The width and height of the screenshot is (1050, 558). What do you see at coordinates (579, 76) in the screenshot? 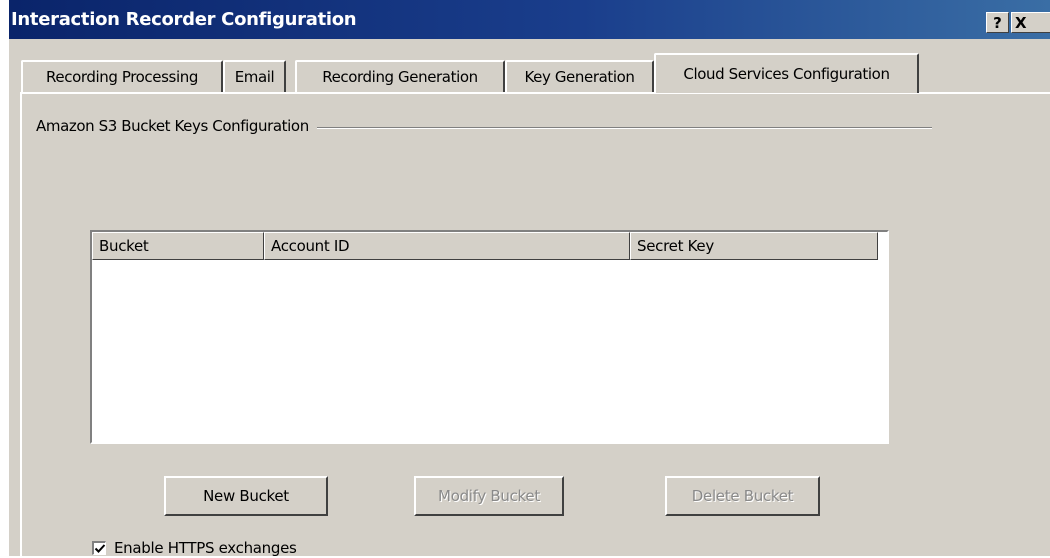
I see `tab-key-generation: Key Generation` at bounding box center [579, 76].